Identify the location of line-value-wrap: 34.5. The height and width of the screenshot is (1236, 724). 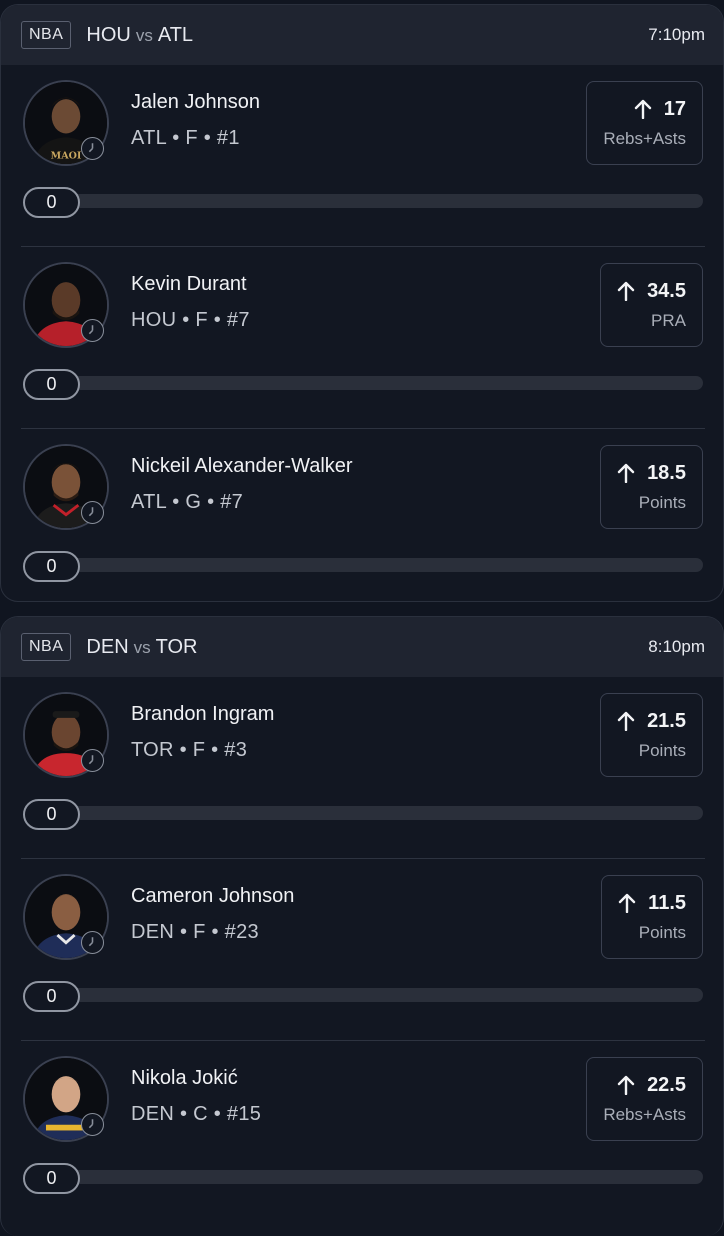
(651, 291).